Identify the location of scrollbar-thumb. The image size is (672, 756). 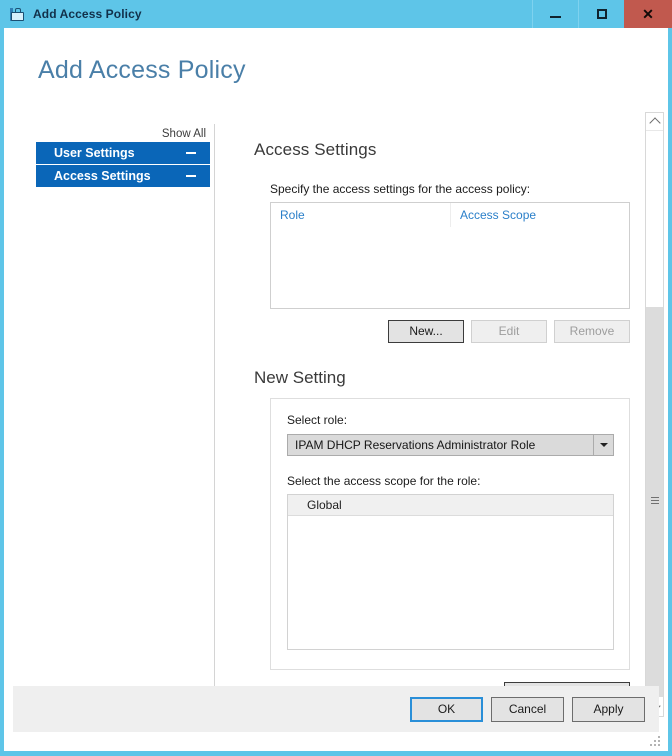
(654, 502).